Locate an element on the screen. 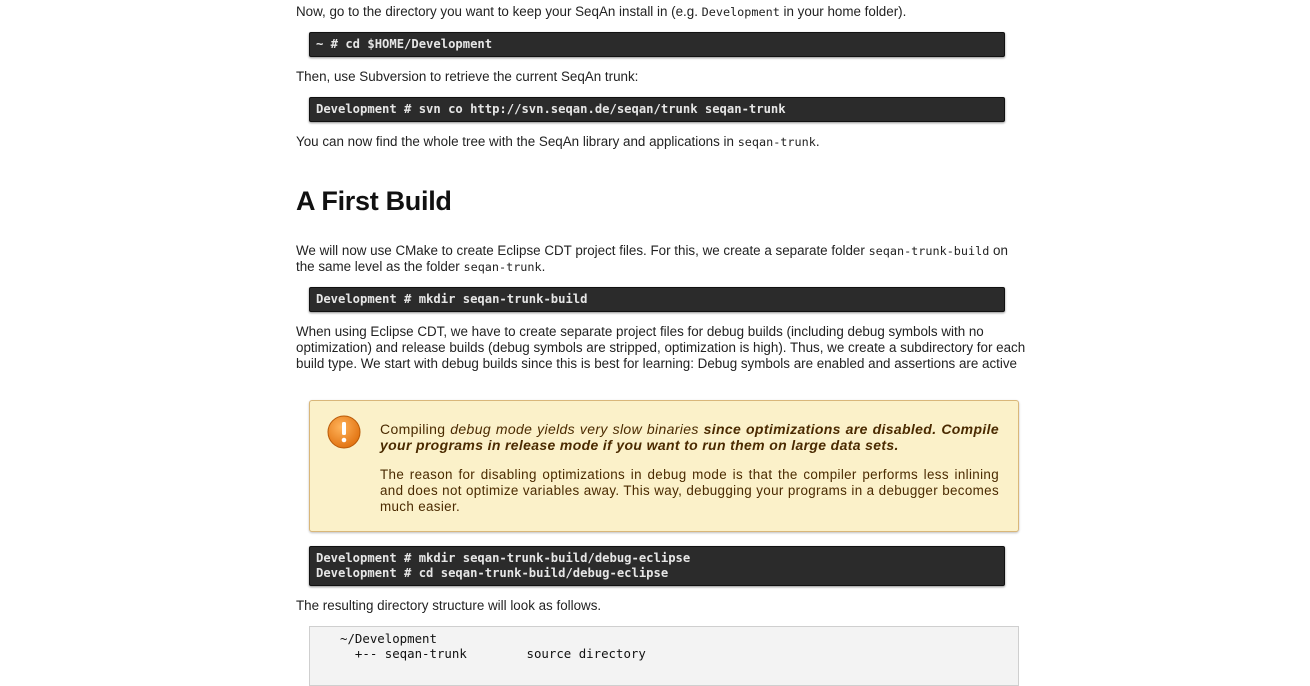 The height and width of the screenshot is (686, 1310). text: in your home folder). is located at coordinates (843, 11).